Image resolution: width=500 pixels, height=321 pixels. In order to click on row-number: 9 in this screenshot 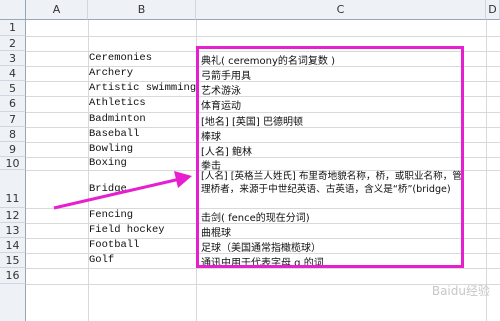, I will do `click(12, 149)`.